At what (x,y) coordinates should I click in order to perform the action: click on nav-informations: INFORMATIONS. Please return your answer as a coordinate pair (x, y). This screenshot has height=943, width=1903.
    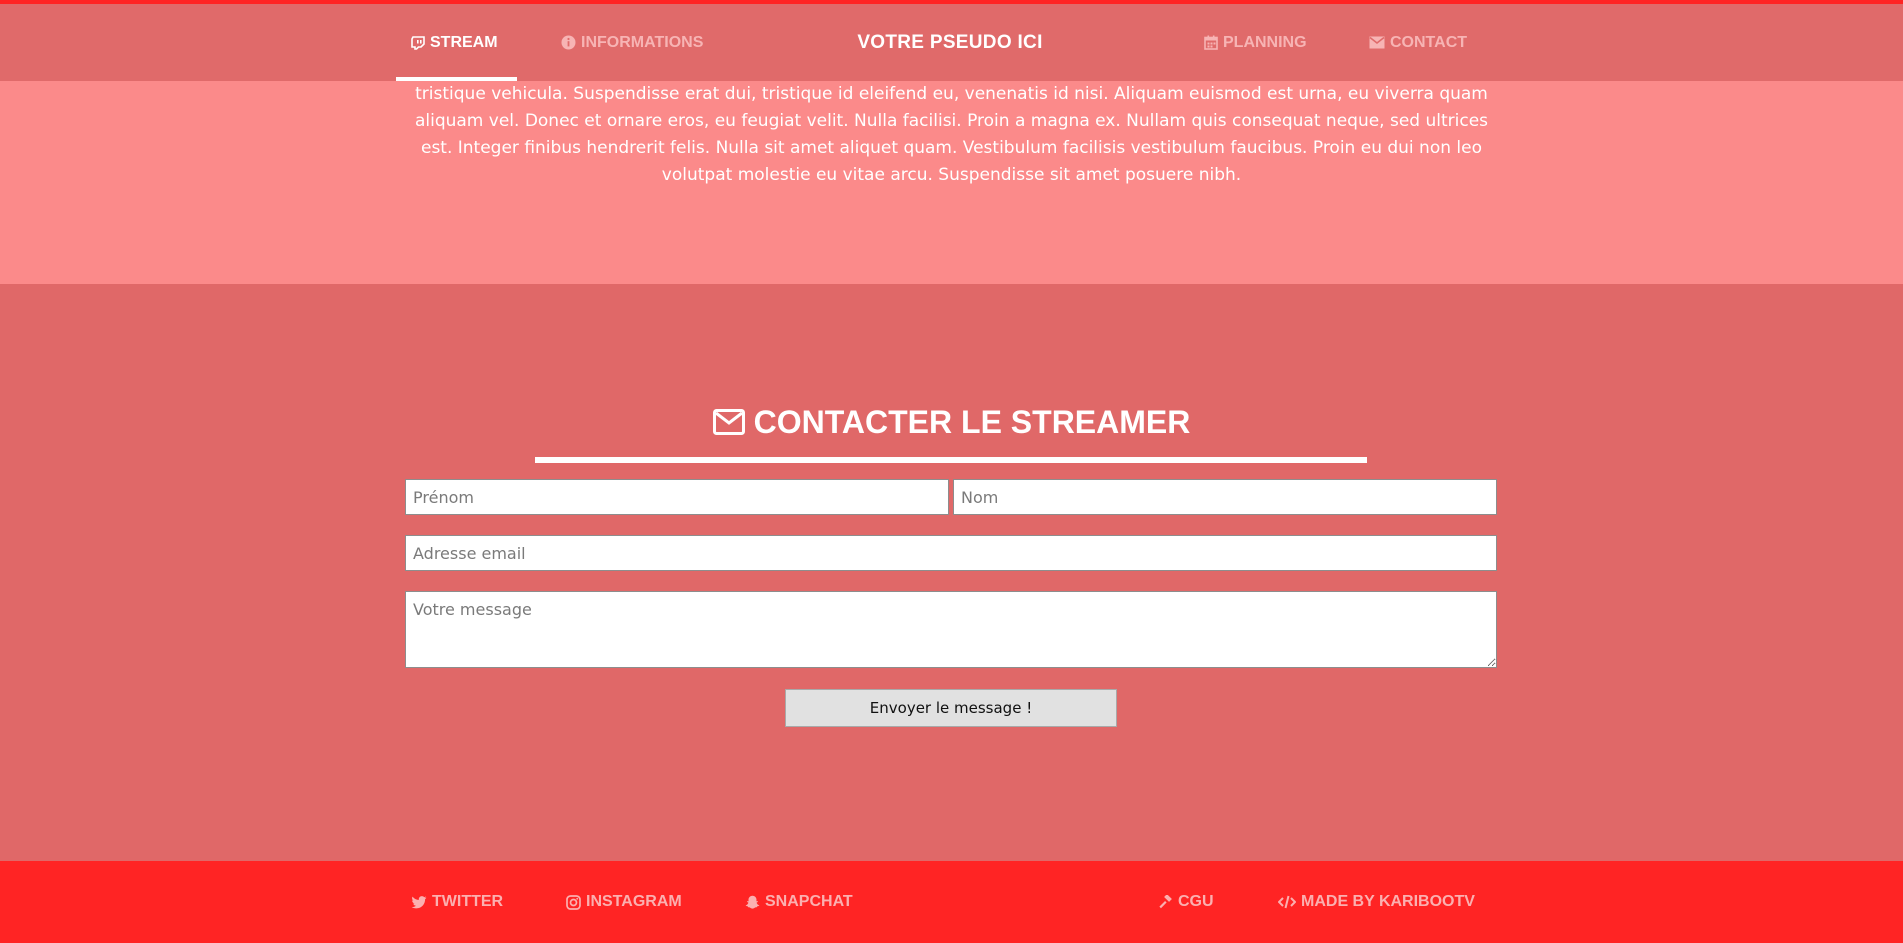
    Looking at the image, I should click on (632, 42).